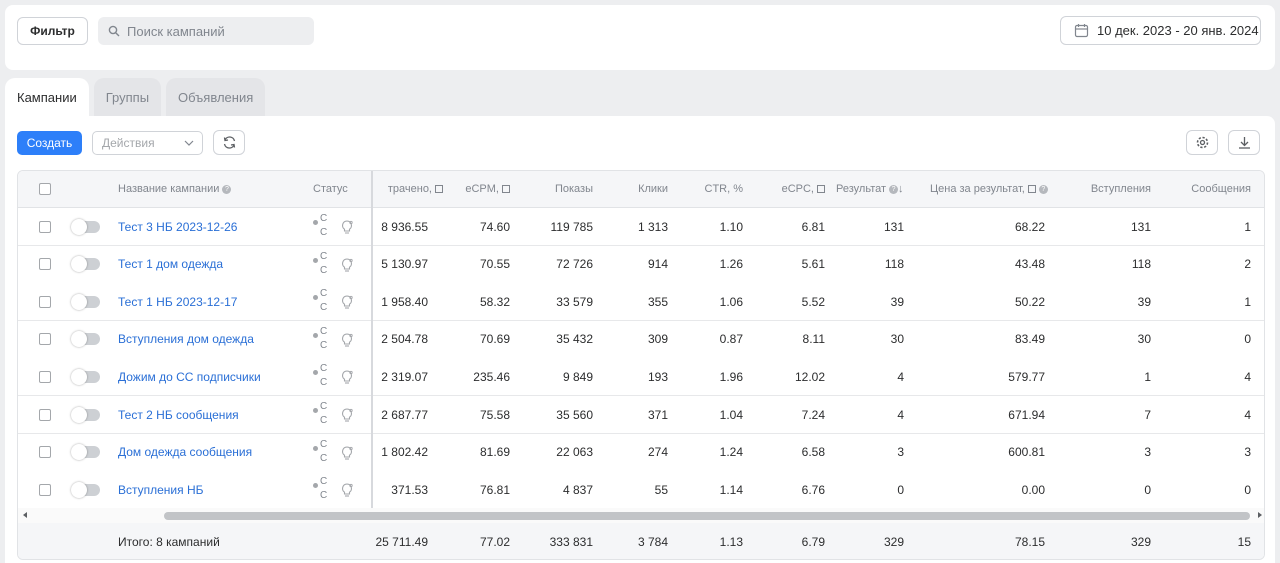  Describe the element at coordinates (482, 189) in the screenshot. I see `header-ecpm-label: eCPM,` at that location.